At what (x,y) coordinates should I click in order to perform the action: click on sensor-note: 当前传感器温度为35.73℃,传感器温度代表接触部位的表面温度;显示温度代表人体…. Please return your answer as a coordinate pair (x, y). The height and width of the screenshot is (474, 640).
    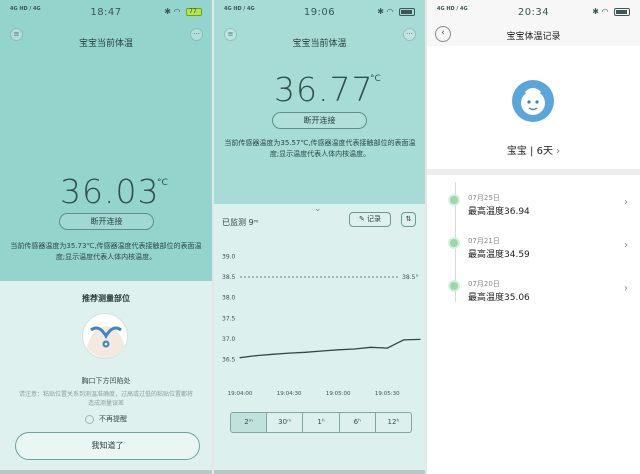
    Looking at the image, I should click on (106, 251).